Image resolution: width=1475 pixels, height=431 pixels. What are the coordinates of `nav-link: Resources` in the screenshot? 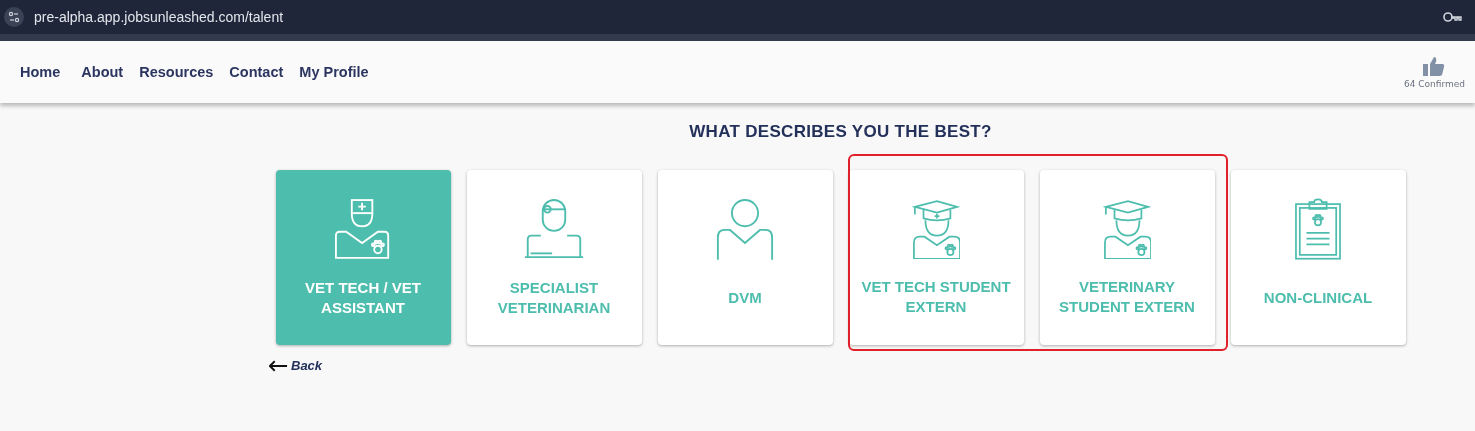 It's located at (176, 72).